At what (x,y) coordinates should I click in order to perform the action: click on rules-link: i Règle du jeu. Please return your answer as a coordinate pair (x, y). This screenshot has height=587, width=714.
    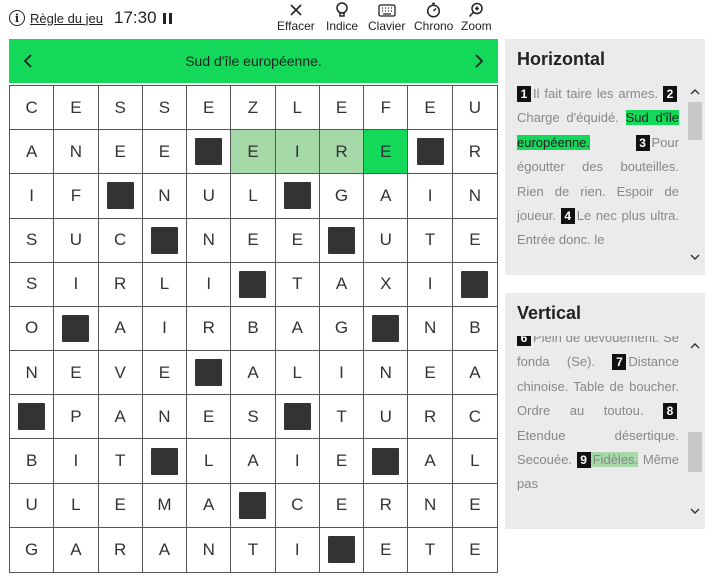
    Looking at the image, I should click on (56, 18).